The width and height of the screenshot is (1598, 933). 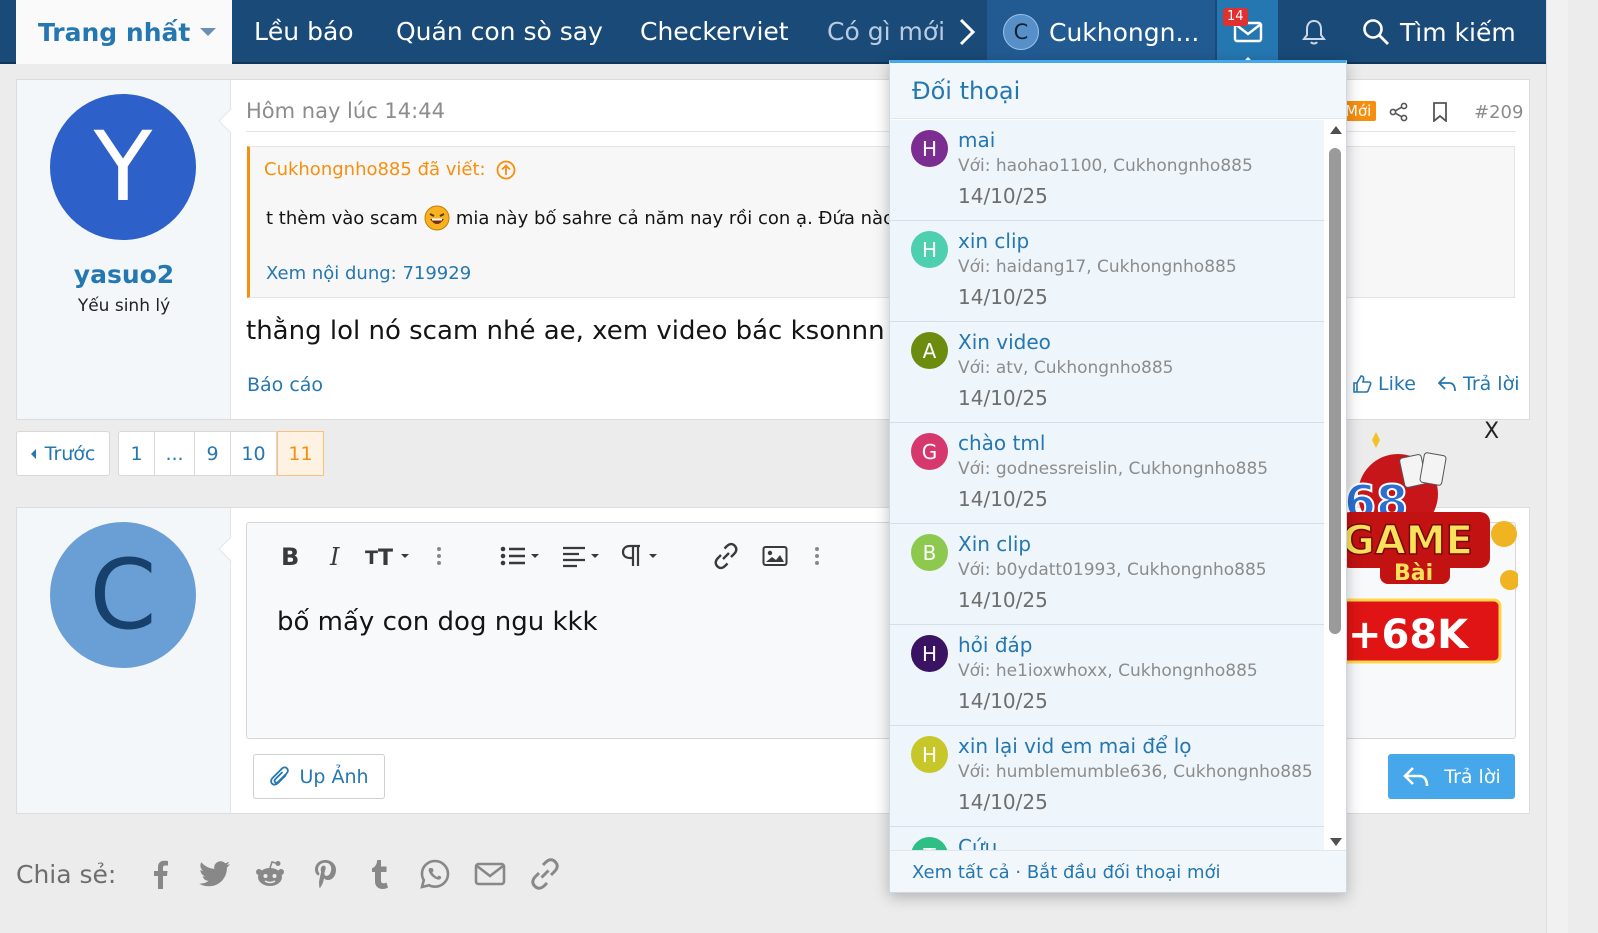 What do you see at coordinates (993, 241) in the screenshot?
I see `conversation-title: xin clip` at bounding box center [993, 241].